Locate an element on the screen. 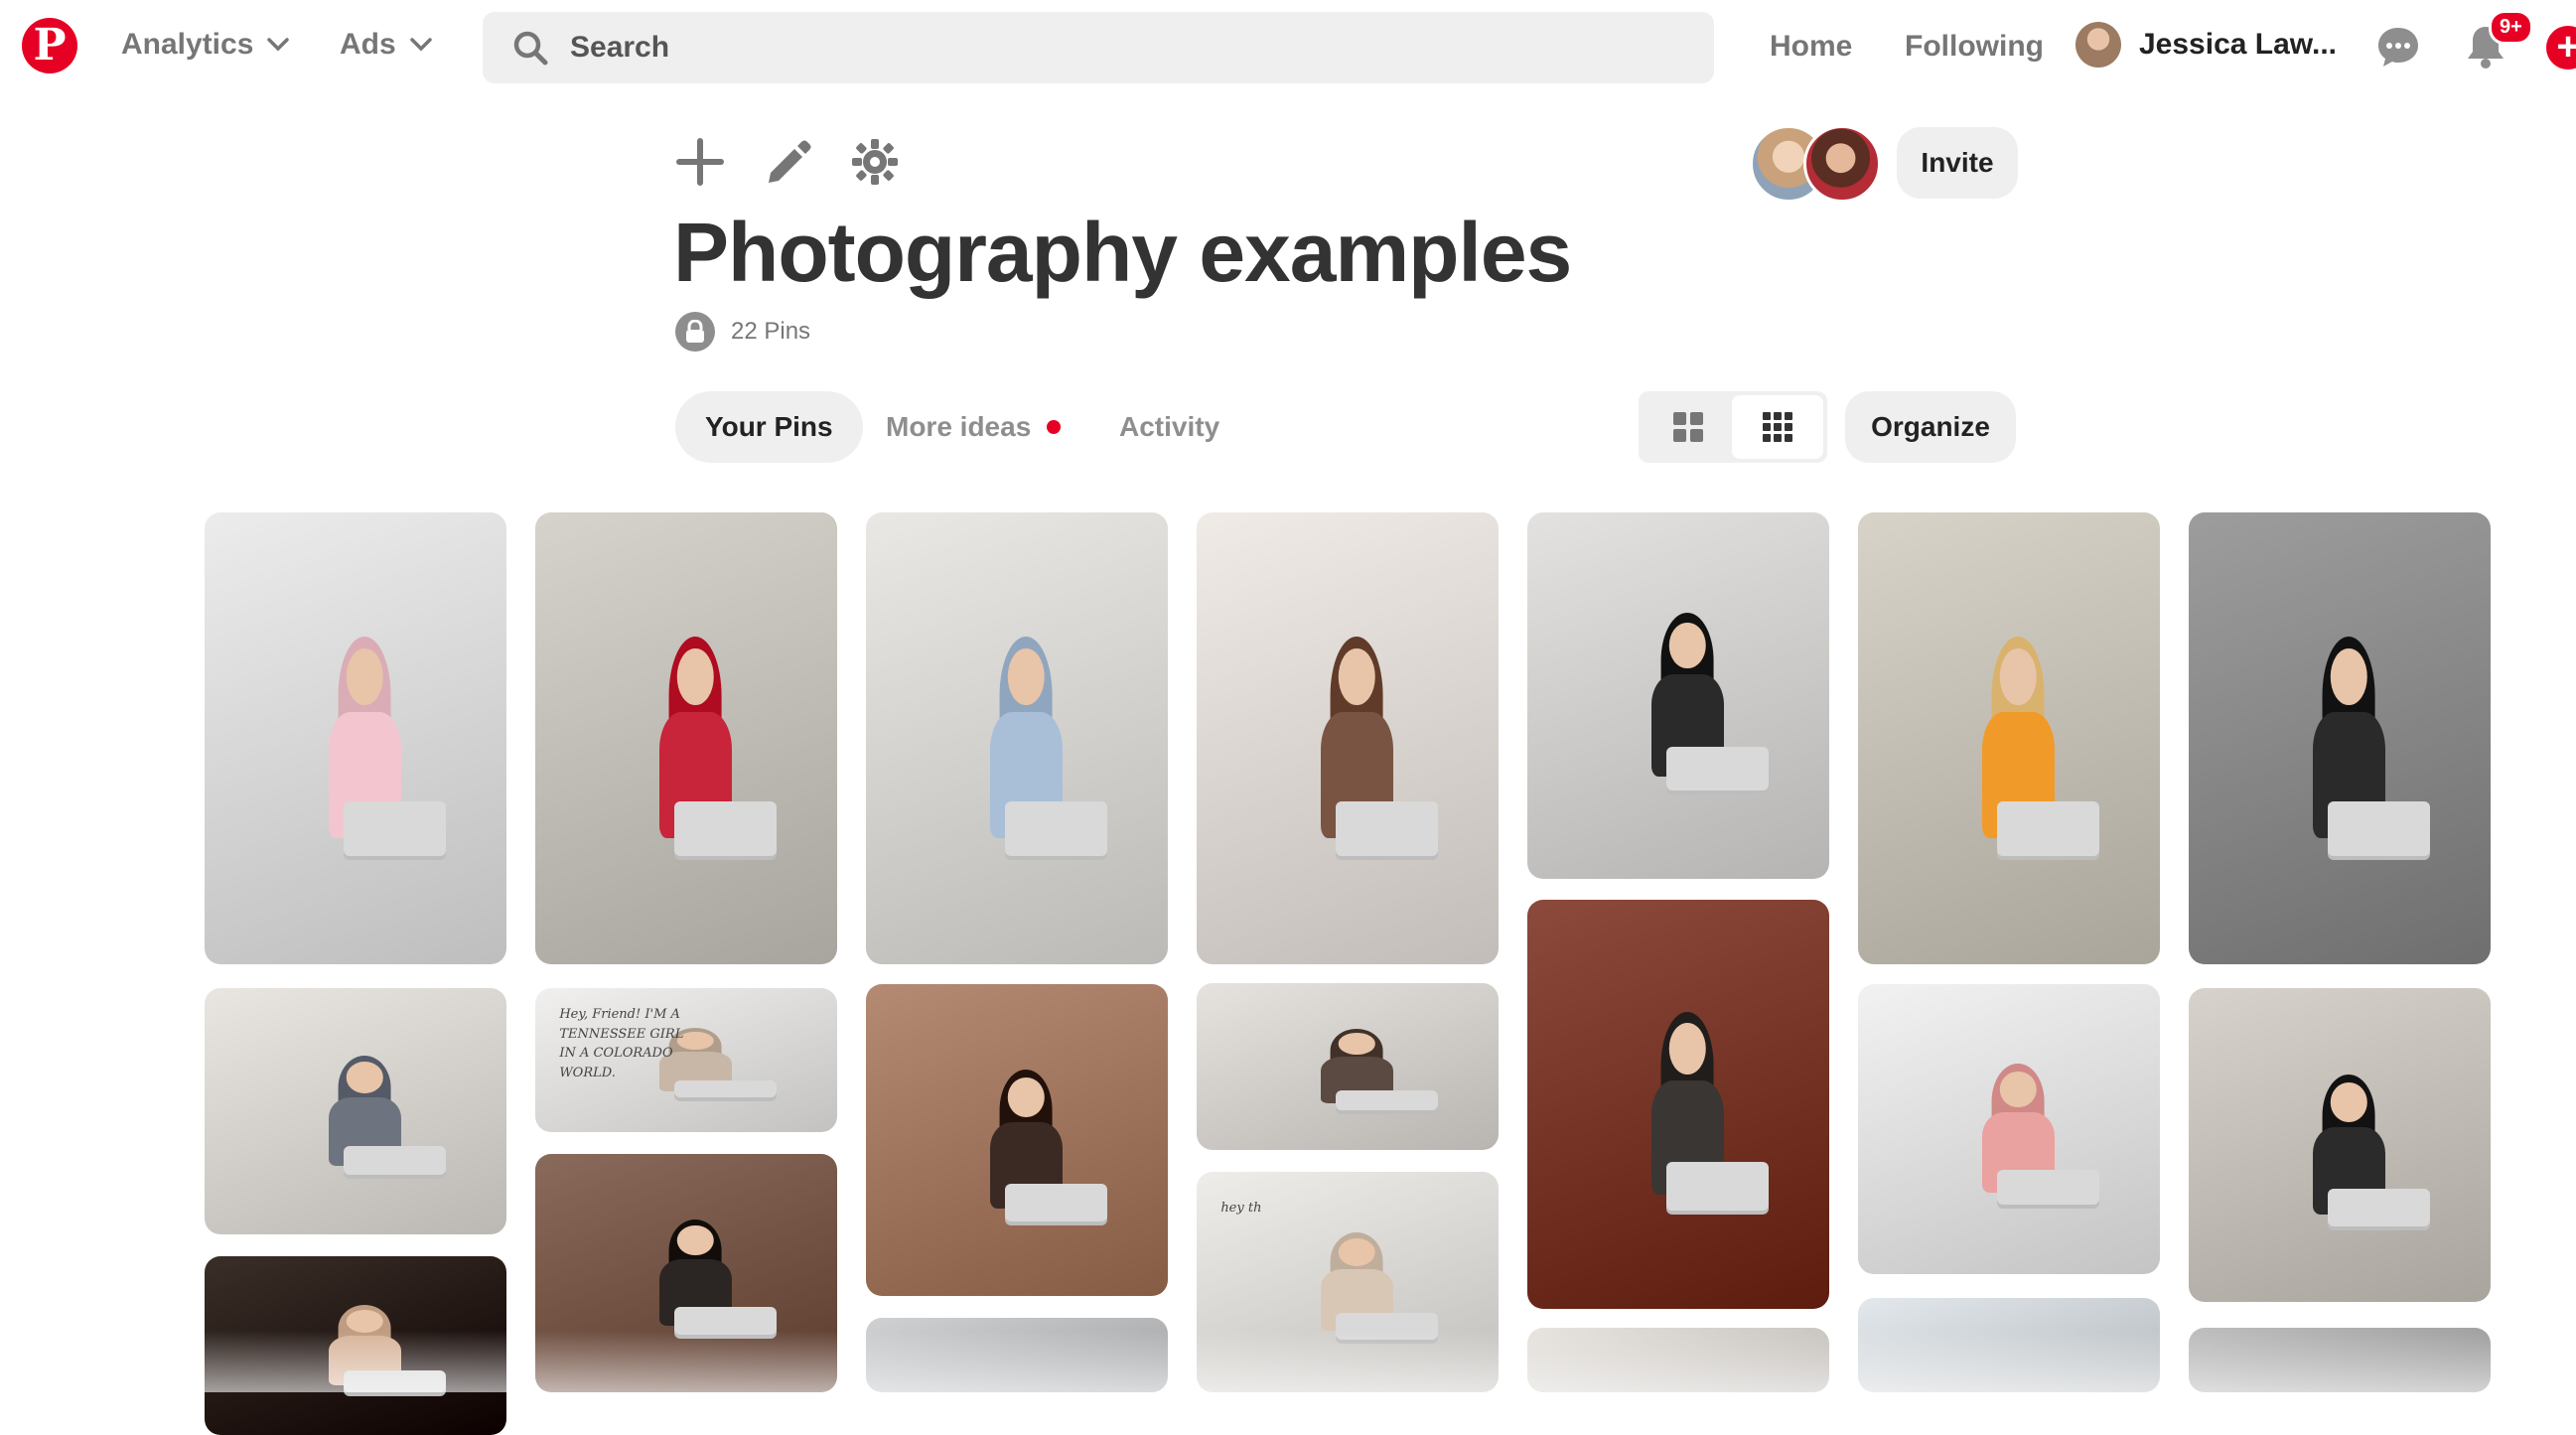 The height and width of the screenshot is (1435, 2576). following-link: Following is located at coordinates (1975, 47).